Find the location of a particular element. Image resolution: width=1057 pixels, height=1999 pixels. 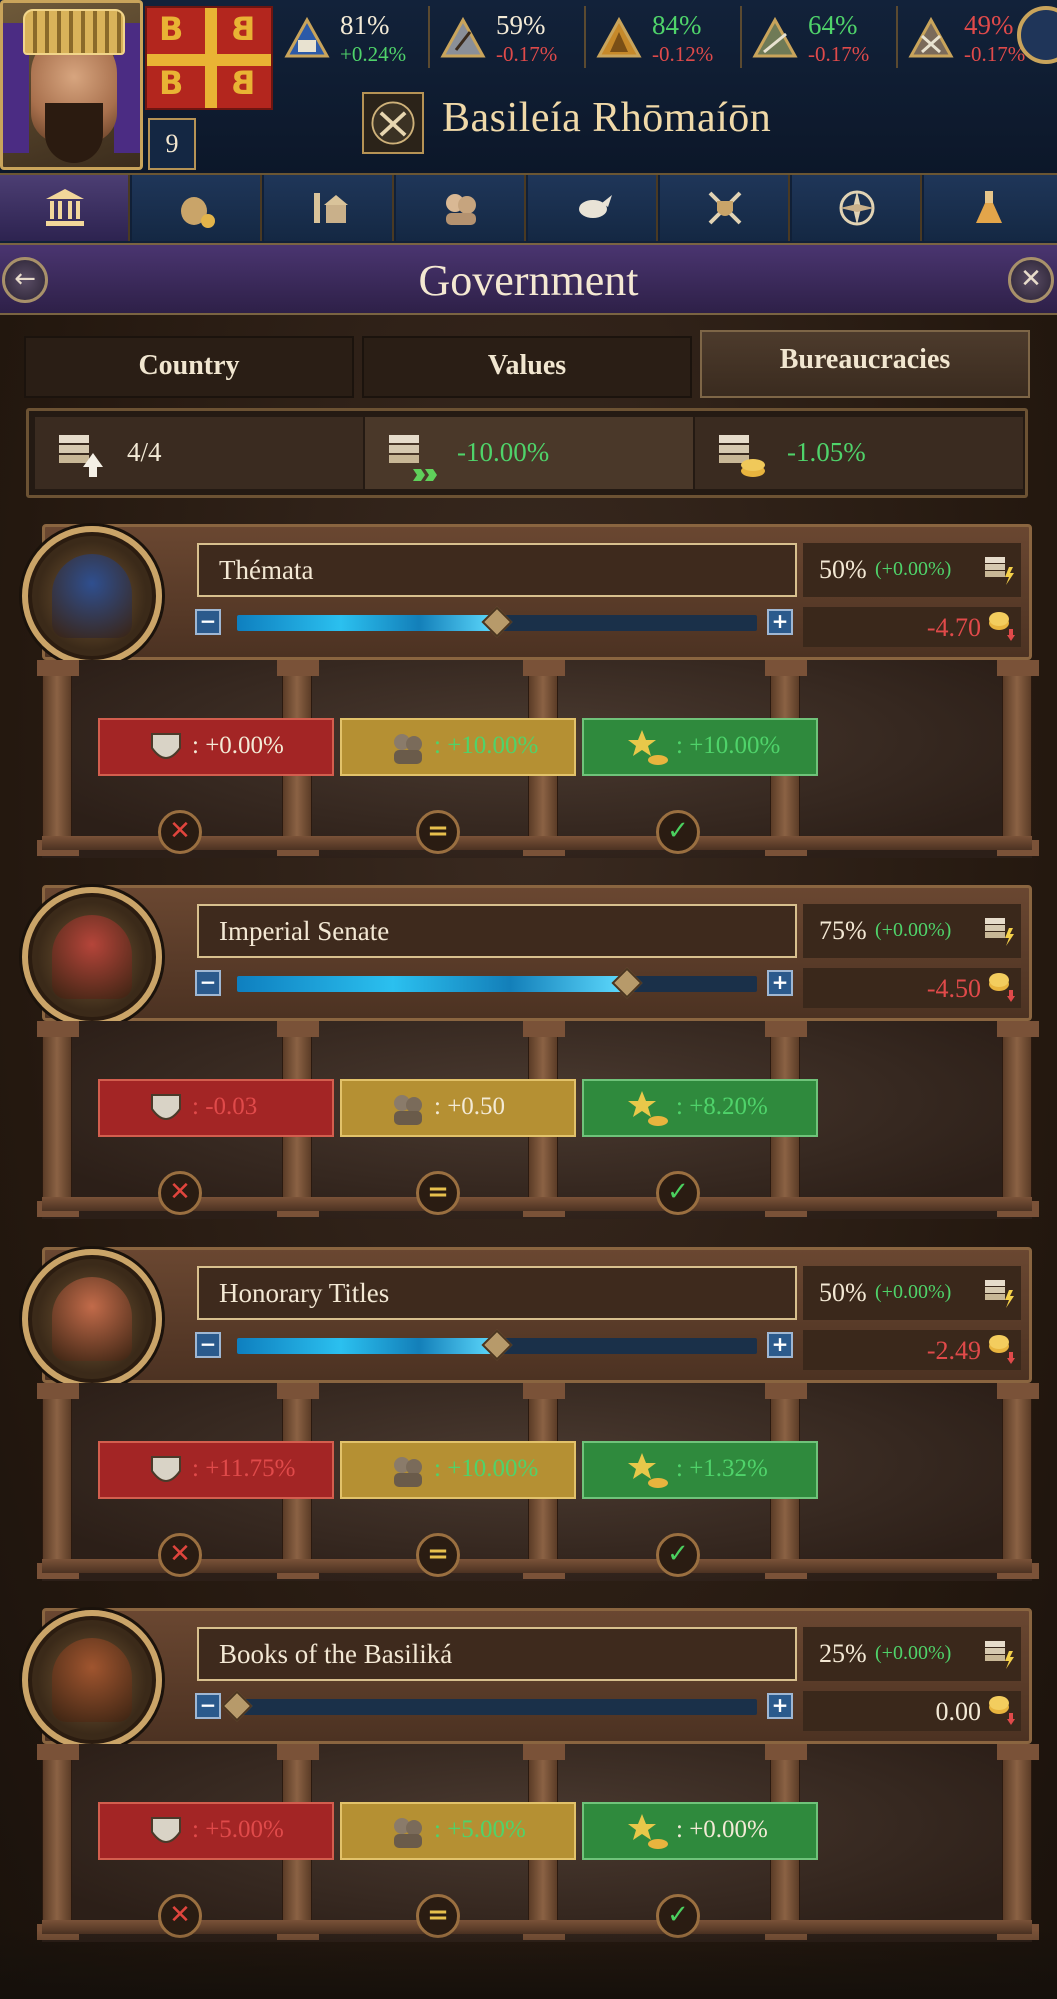

effect-negative-value: : +5.00% is located at coordinates (238, 1829).